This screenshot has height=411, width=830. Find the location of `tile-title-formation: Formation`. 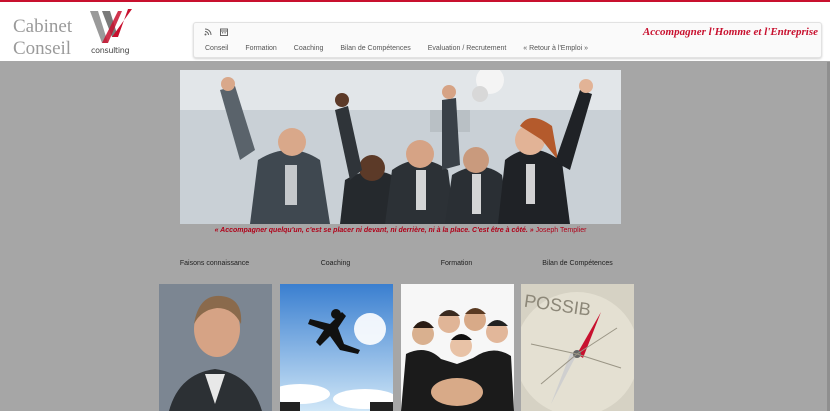

tile-title-formation: Formation is located at coordinates (456, 263).